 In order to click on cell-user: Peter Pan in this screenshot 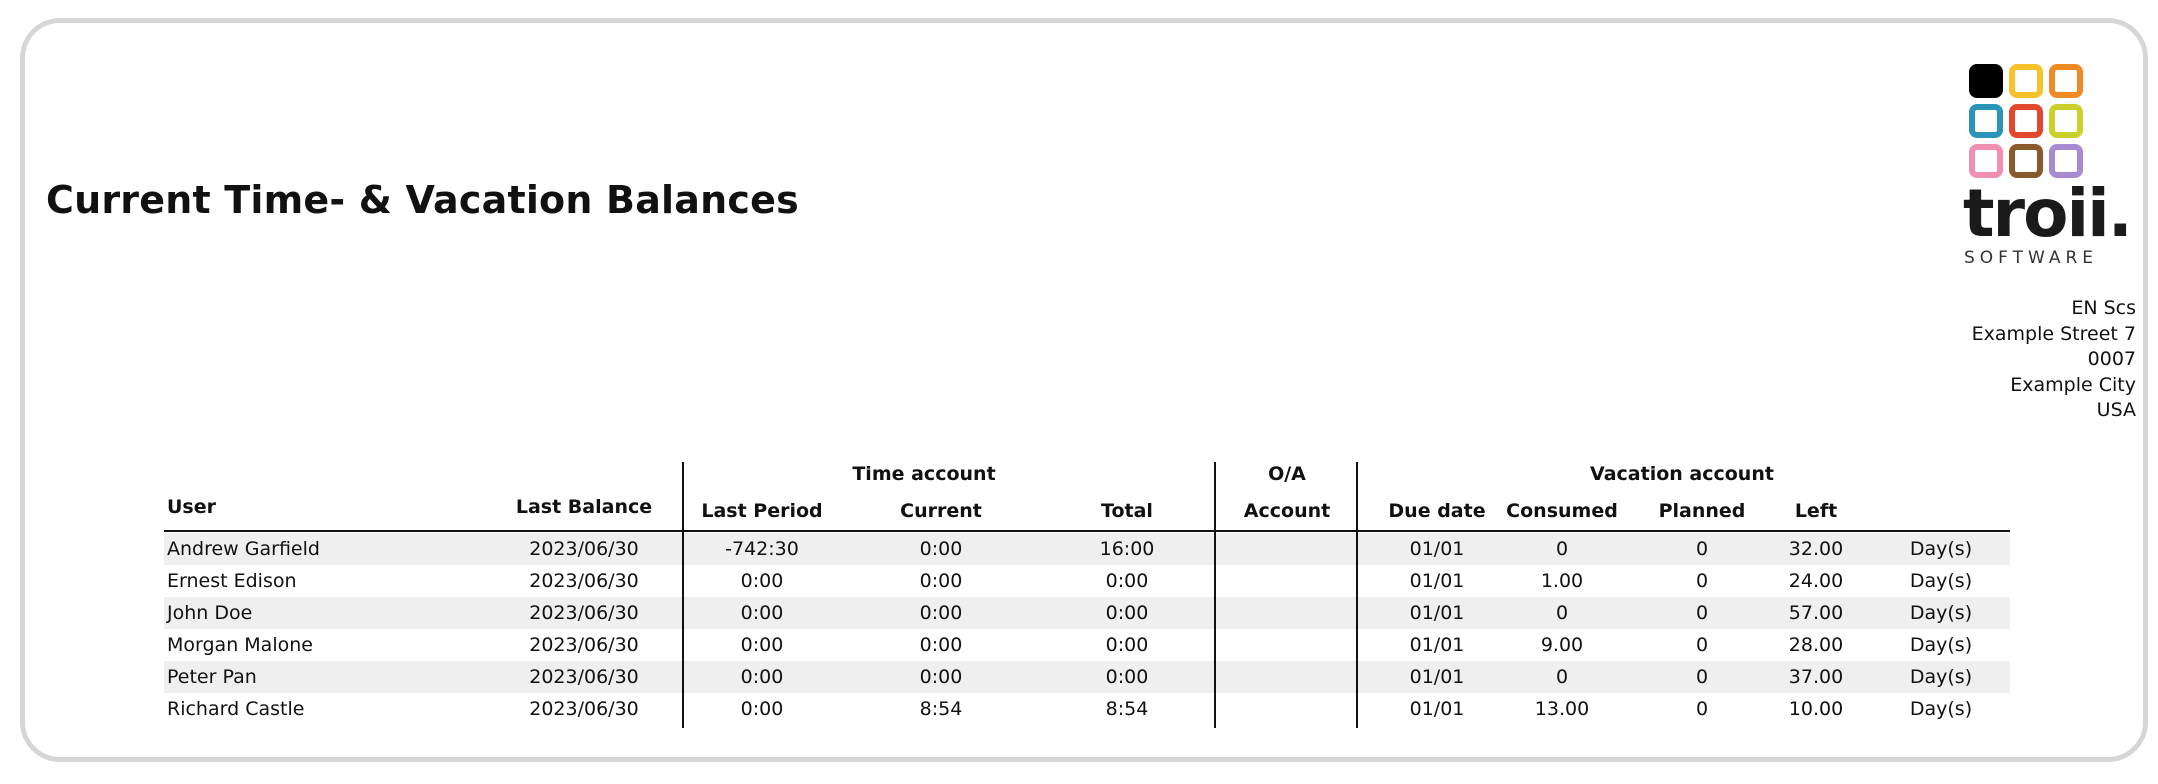, I will do `click(212, 677)`.